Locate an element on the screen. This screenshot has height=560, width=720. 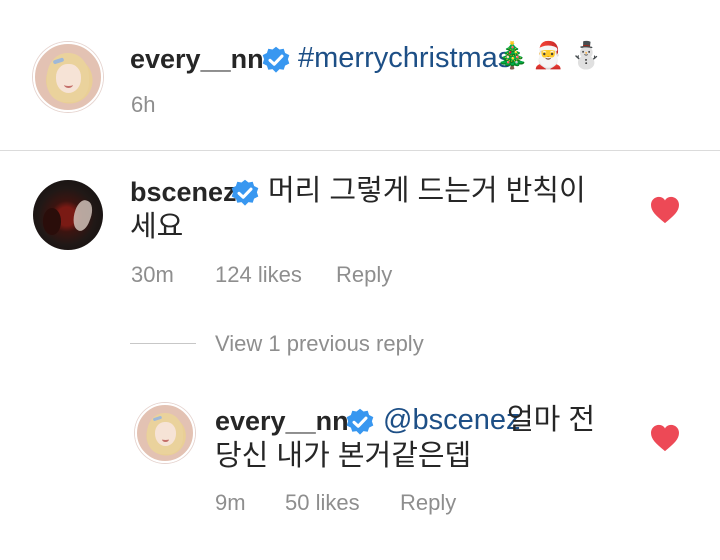
avatar-face is located at coordinates (69, 78).